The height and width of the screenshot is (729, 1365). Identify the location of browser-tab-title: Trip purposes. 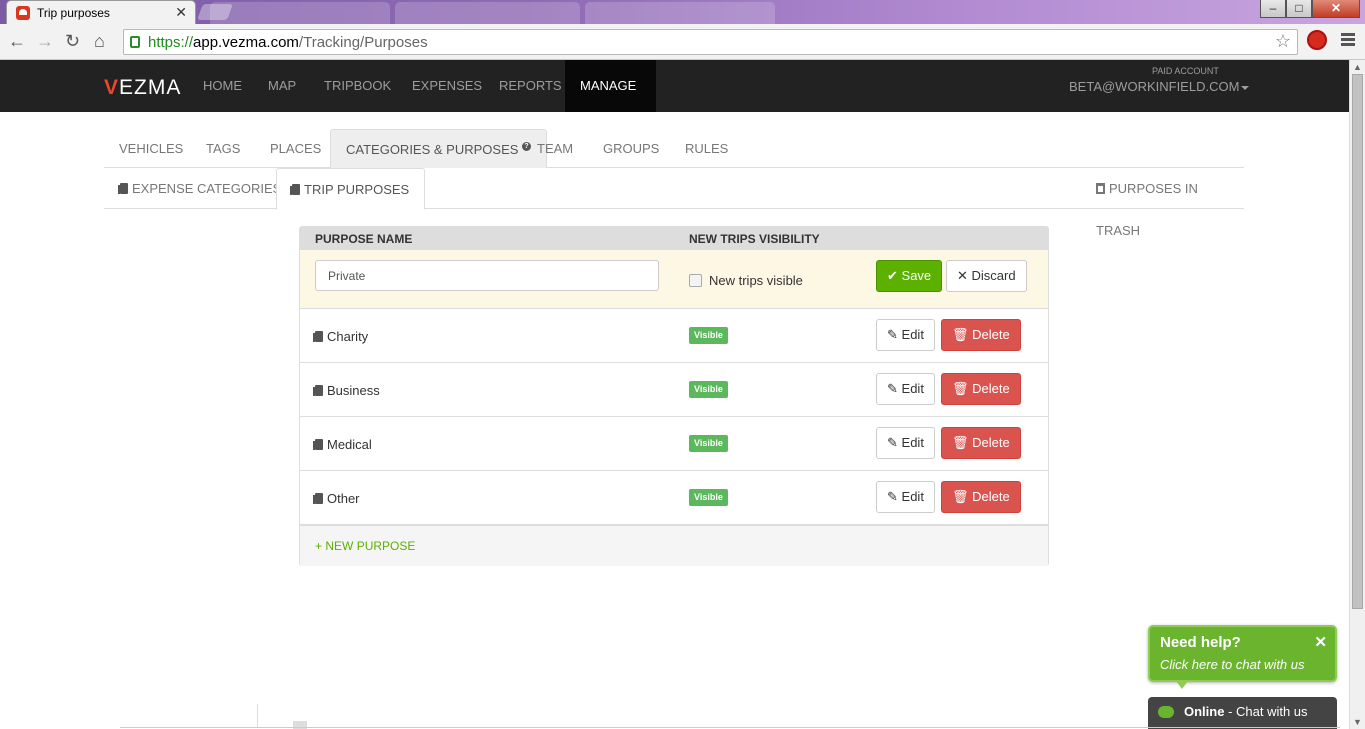
(73, 13).